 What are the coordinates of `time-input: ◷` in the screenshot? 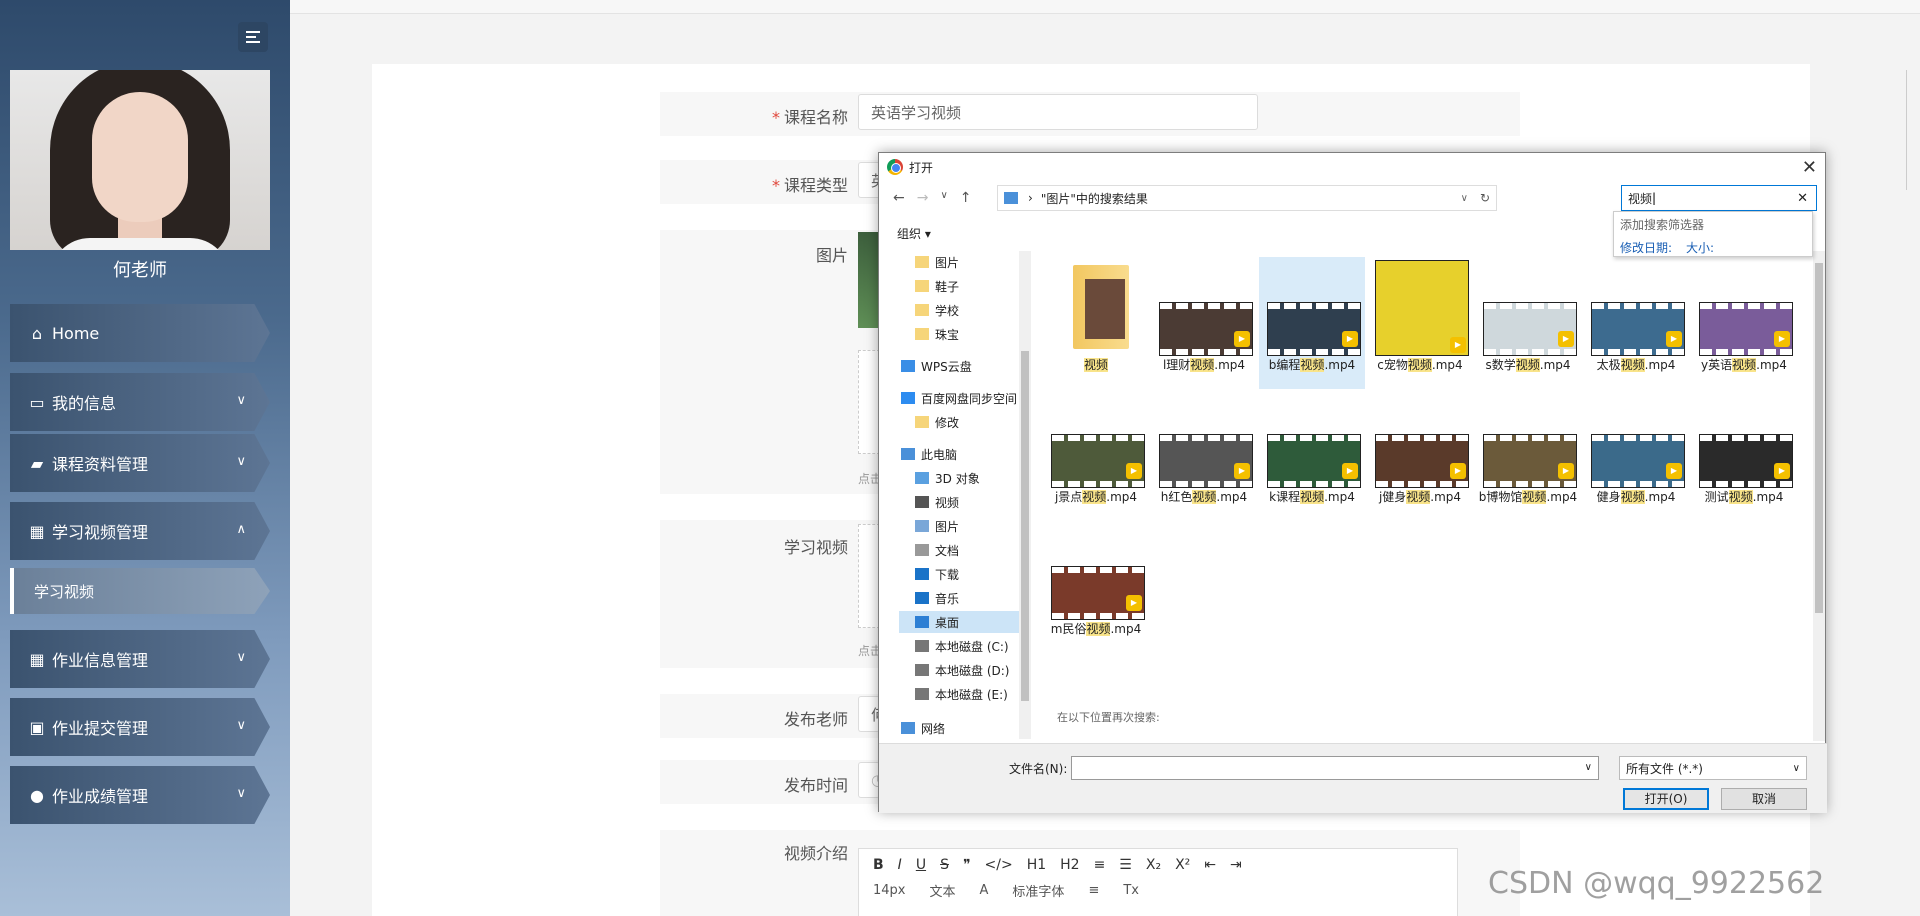 It's located at (871, 780).